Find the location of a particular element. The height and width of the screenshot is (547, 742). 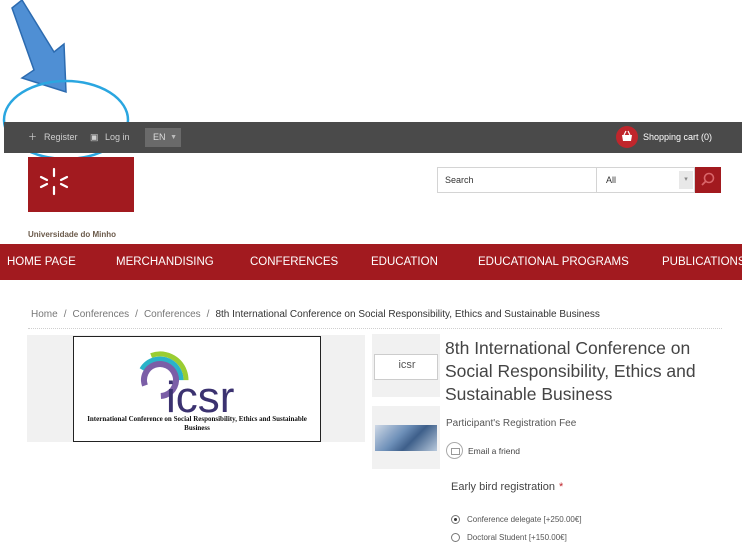

register-link: Register is located at coordinates (61, 137).